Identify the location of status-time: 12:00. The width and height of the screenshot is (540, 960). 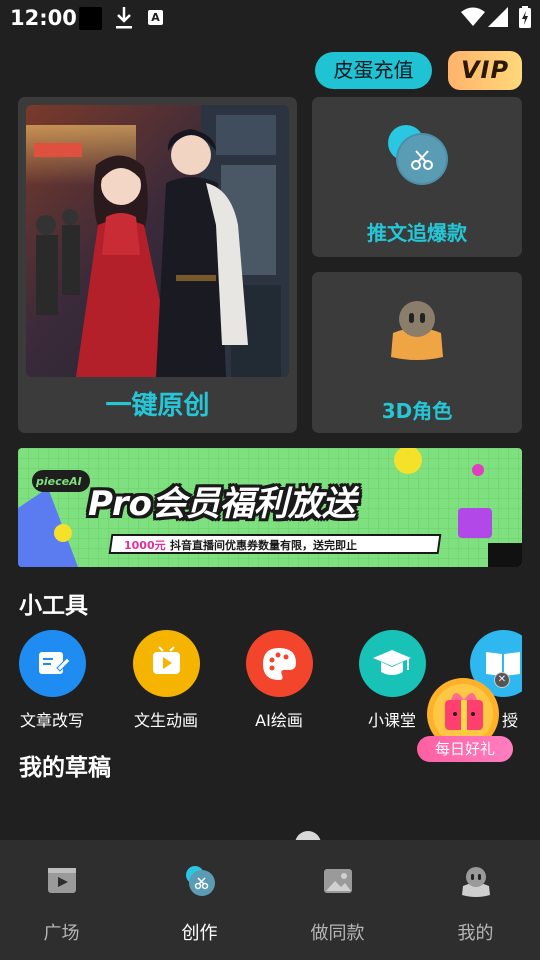
(43, 18).